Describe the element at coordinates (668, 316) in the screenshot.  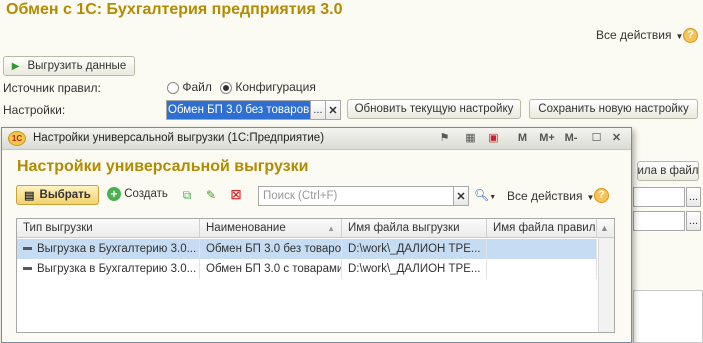
I see `background-table` at that location.